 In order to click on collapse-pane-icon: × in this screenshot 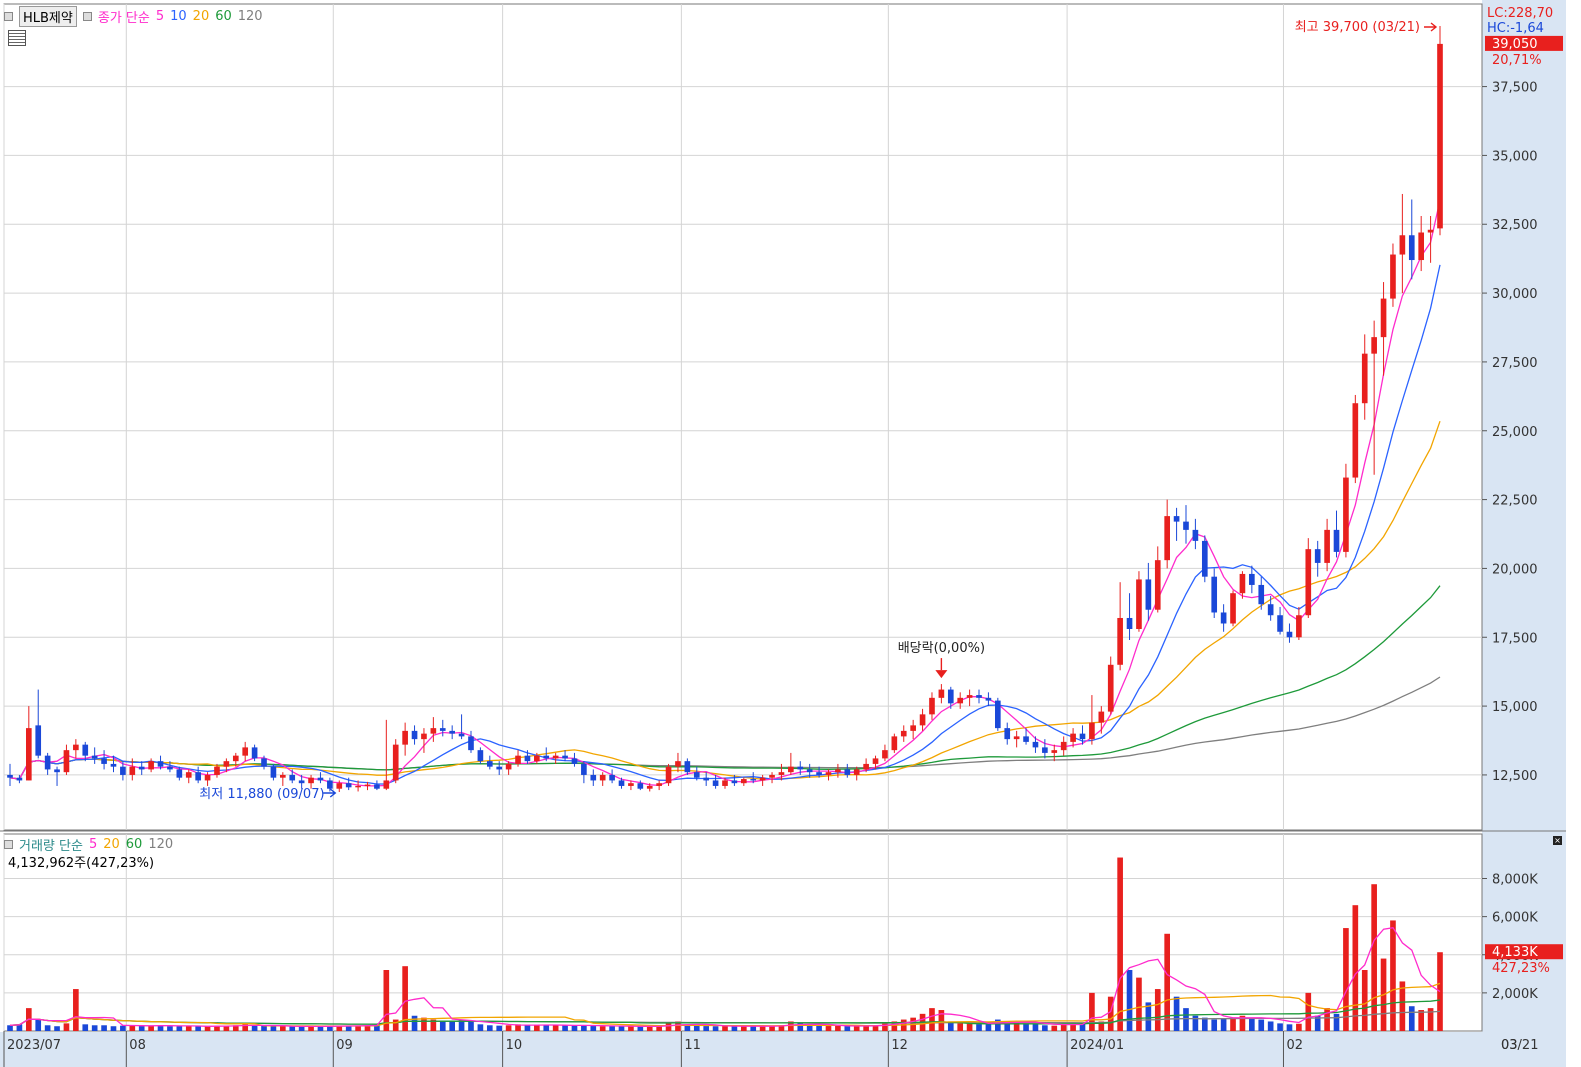, I will do `click(1557, 840)`.